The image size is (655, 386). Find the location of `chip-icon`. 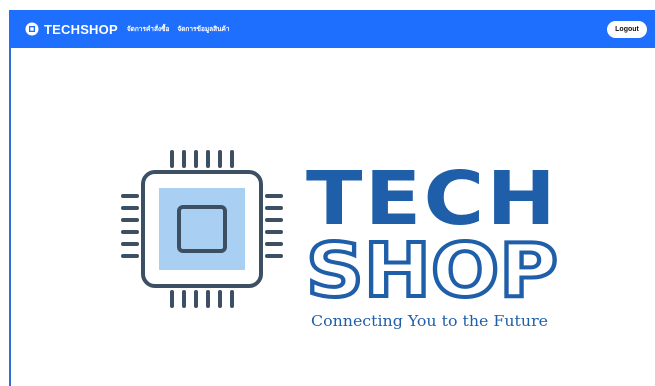

chip-icon is located at coordinates (32, 29).